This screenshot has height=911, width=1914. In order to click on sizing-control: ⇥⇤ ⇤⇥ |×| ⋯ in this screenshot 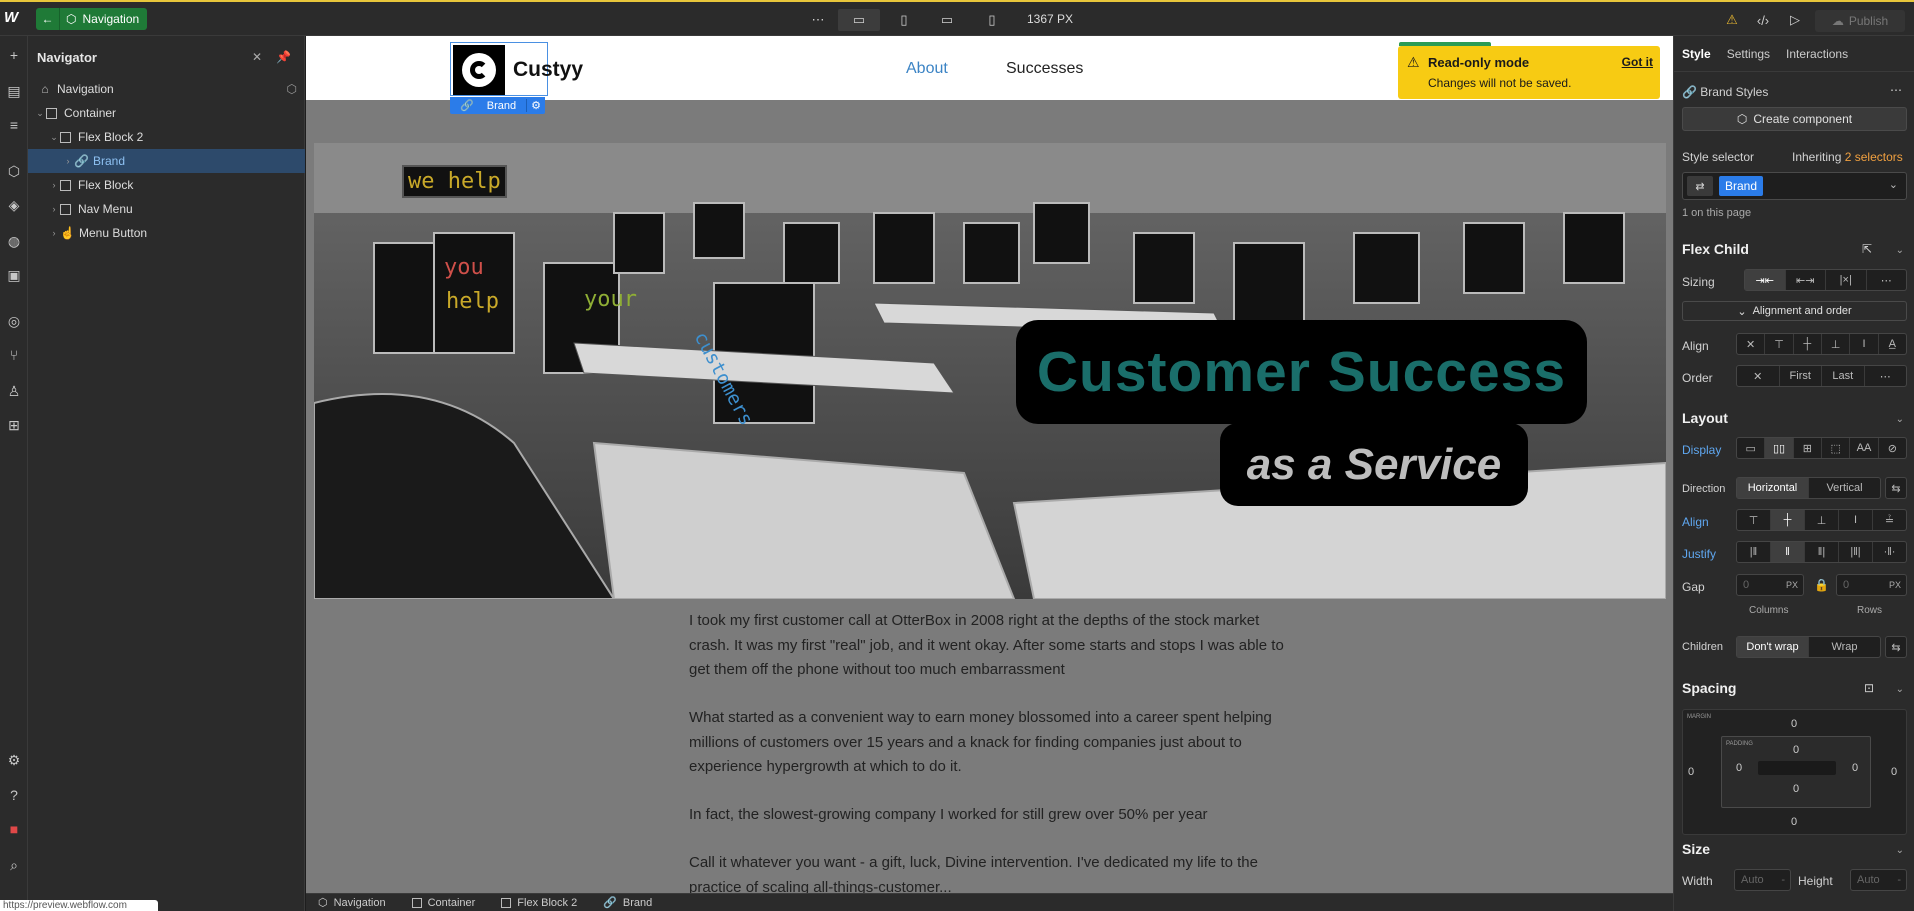, I will do `click(1825, 280)`.